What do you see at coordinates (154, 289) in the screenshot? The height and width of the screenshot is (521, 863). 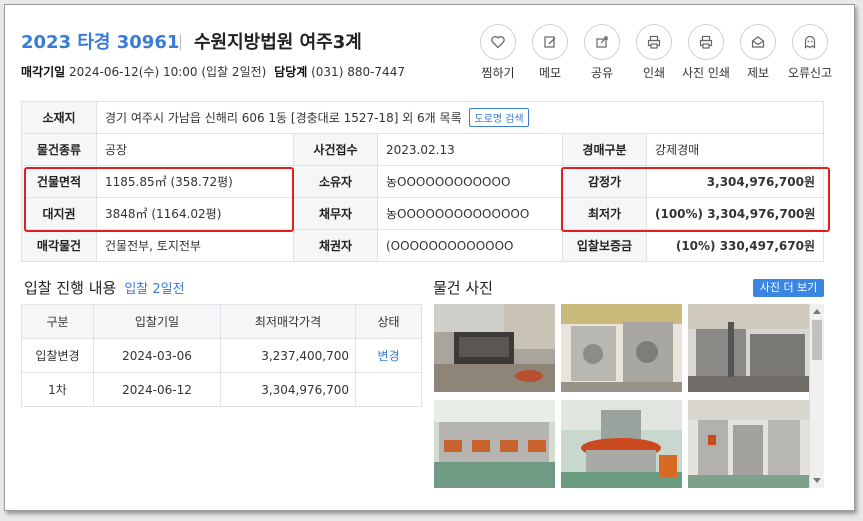 I see `progress-subtitle: 입찰 2일전` at bounding box center [154, 289].